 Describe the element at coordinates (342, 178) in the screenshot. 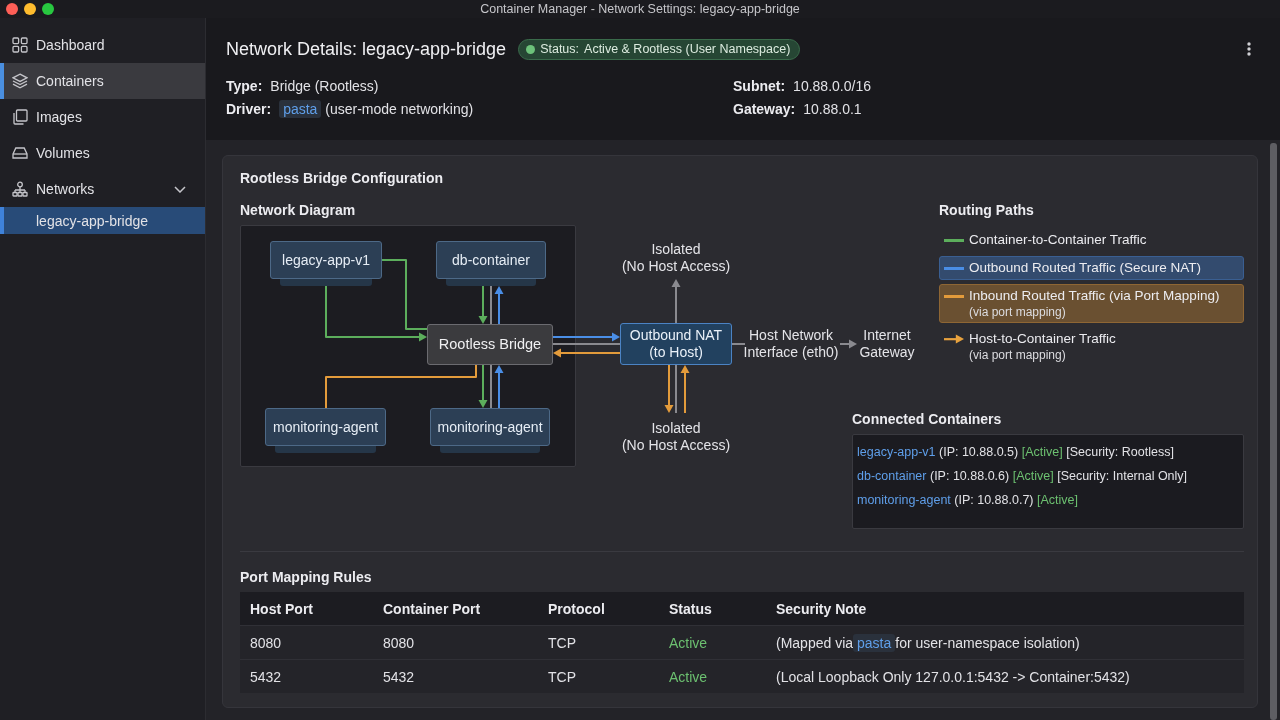

I see `card-title: Rootless Bridge Configuration` at that location.